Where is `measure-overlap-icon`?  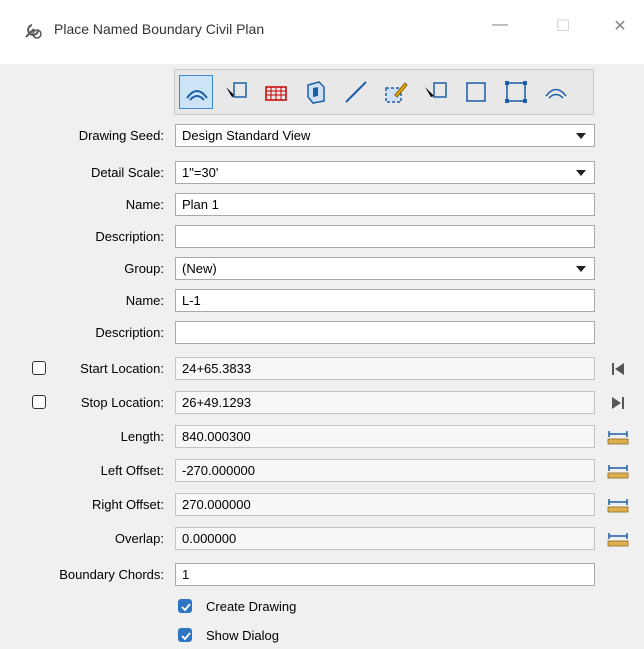
measure-overlap-icon is located at coordinates (618, 539).